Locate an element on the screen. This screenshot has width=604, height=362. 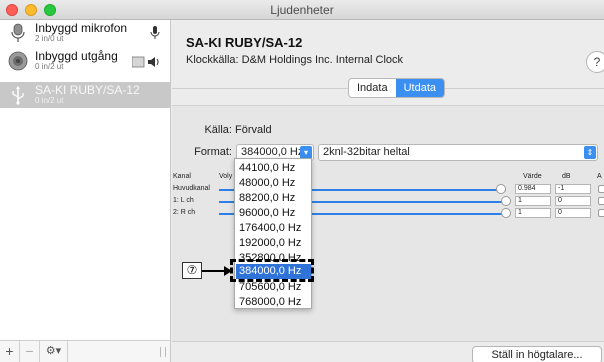
menu-item-sample-rate: 96000,0 Hz is located at coordinates (273, 213).